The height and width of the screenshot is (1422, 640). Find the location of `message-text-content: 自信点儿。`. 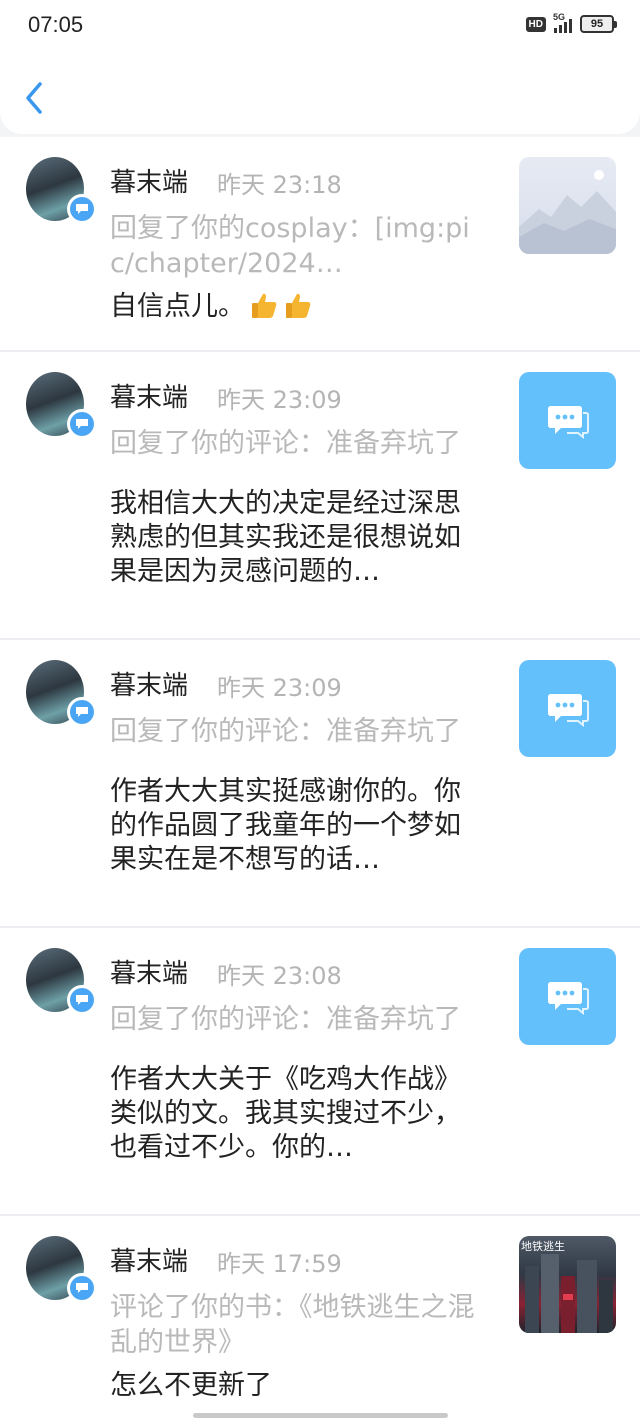

message-text-content: 自信点儿。 is located at coordinates (177, 306).